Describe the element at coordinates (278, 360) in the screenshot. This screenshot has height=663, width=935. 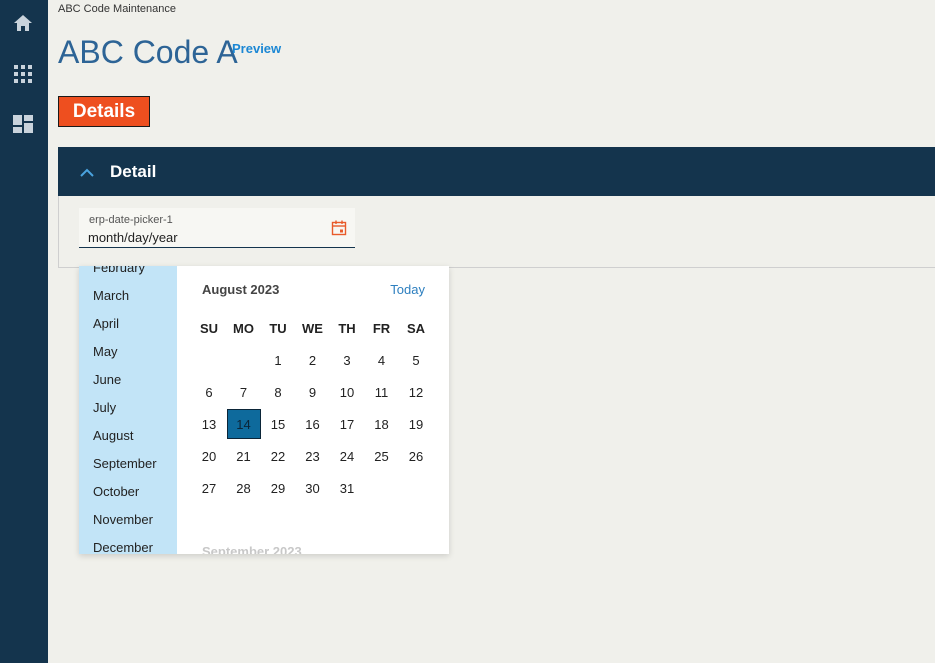
I see `calendar-day: 1` at that location.